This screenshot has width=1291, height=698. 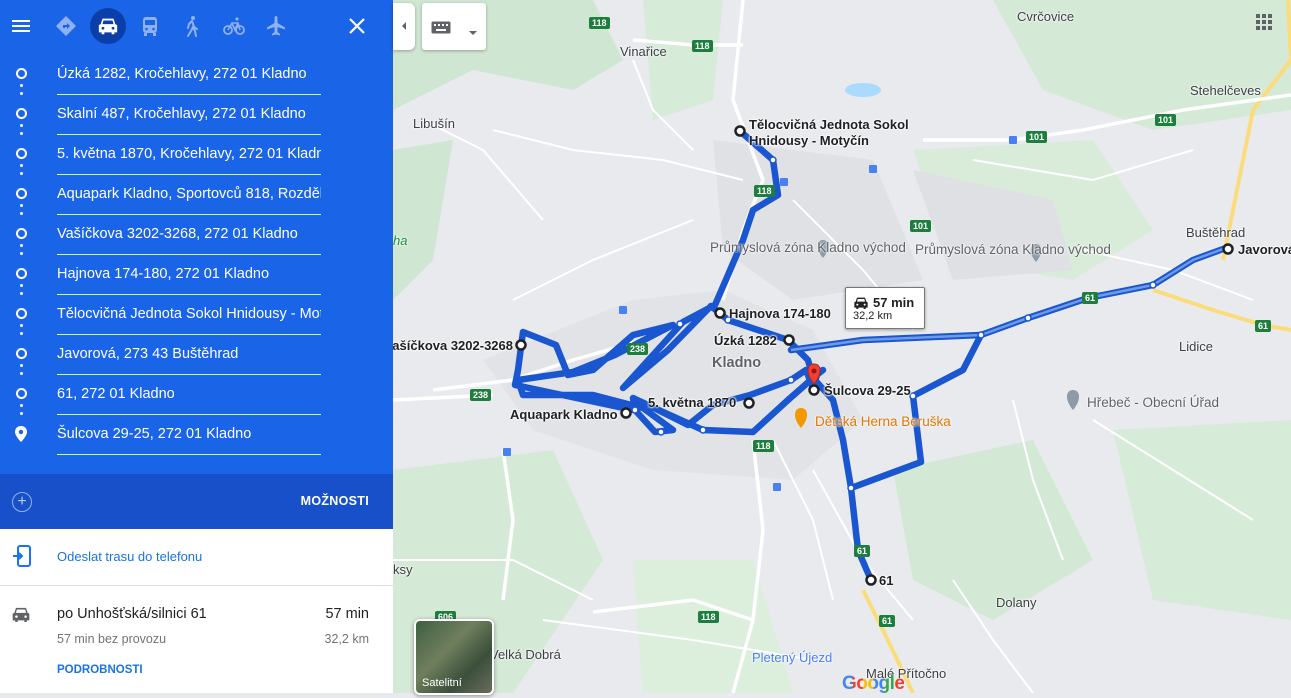 What do you see at coordinates (886, 580) in the screenshot?
I see `stop-label-61: 61` at bounding box center [886, 580].